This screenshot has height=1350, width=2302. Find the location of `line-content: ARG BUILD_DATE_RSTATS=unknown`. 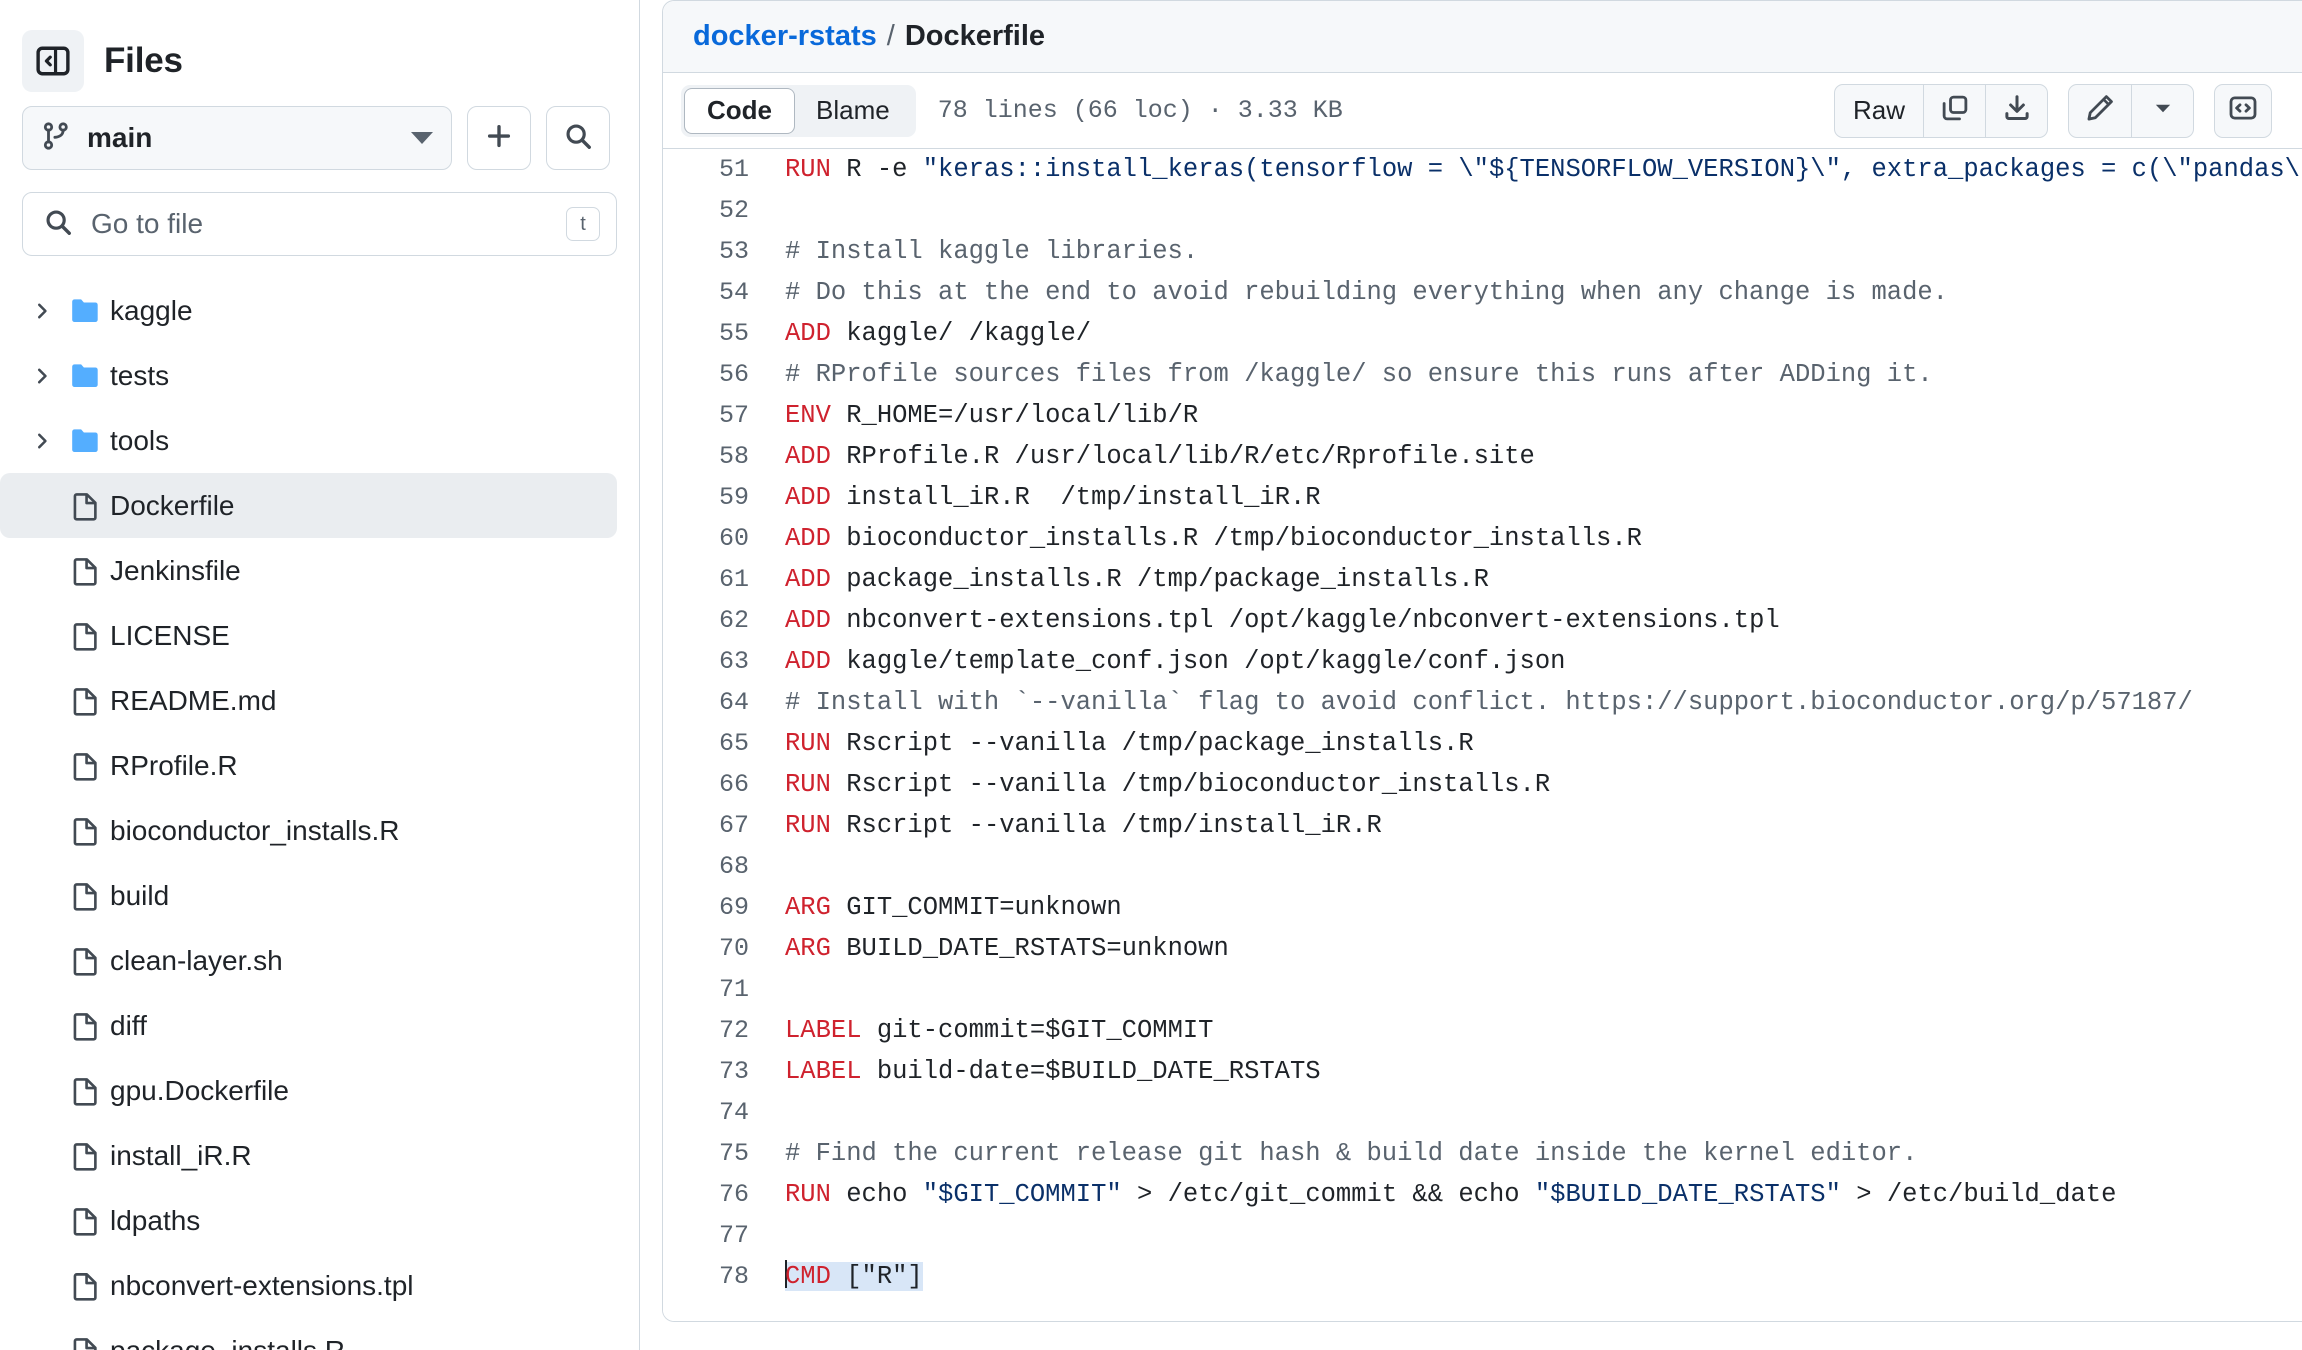

line-content: ARG BUILD_DATE_RSTATS=unknown is located at coordinates (1541, 948).